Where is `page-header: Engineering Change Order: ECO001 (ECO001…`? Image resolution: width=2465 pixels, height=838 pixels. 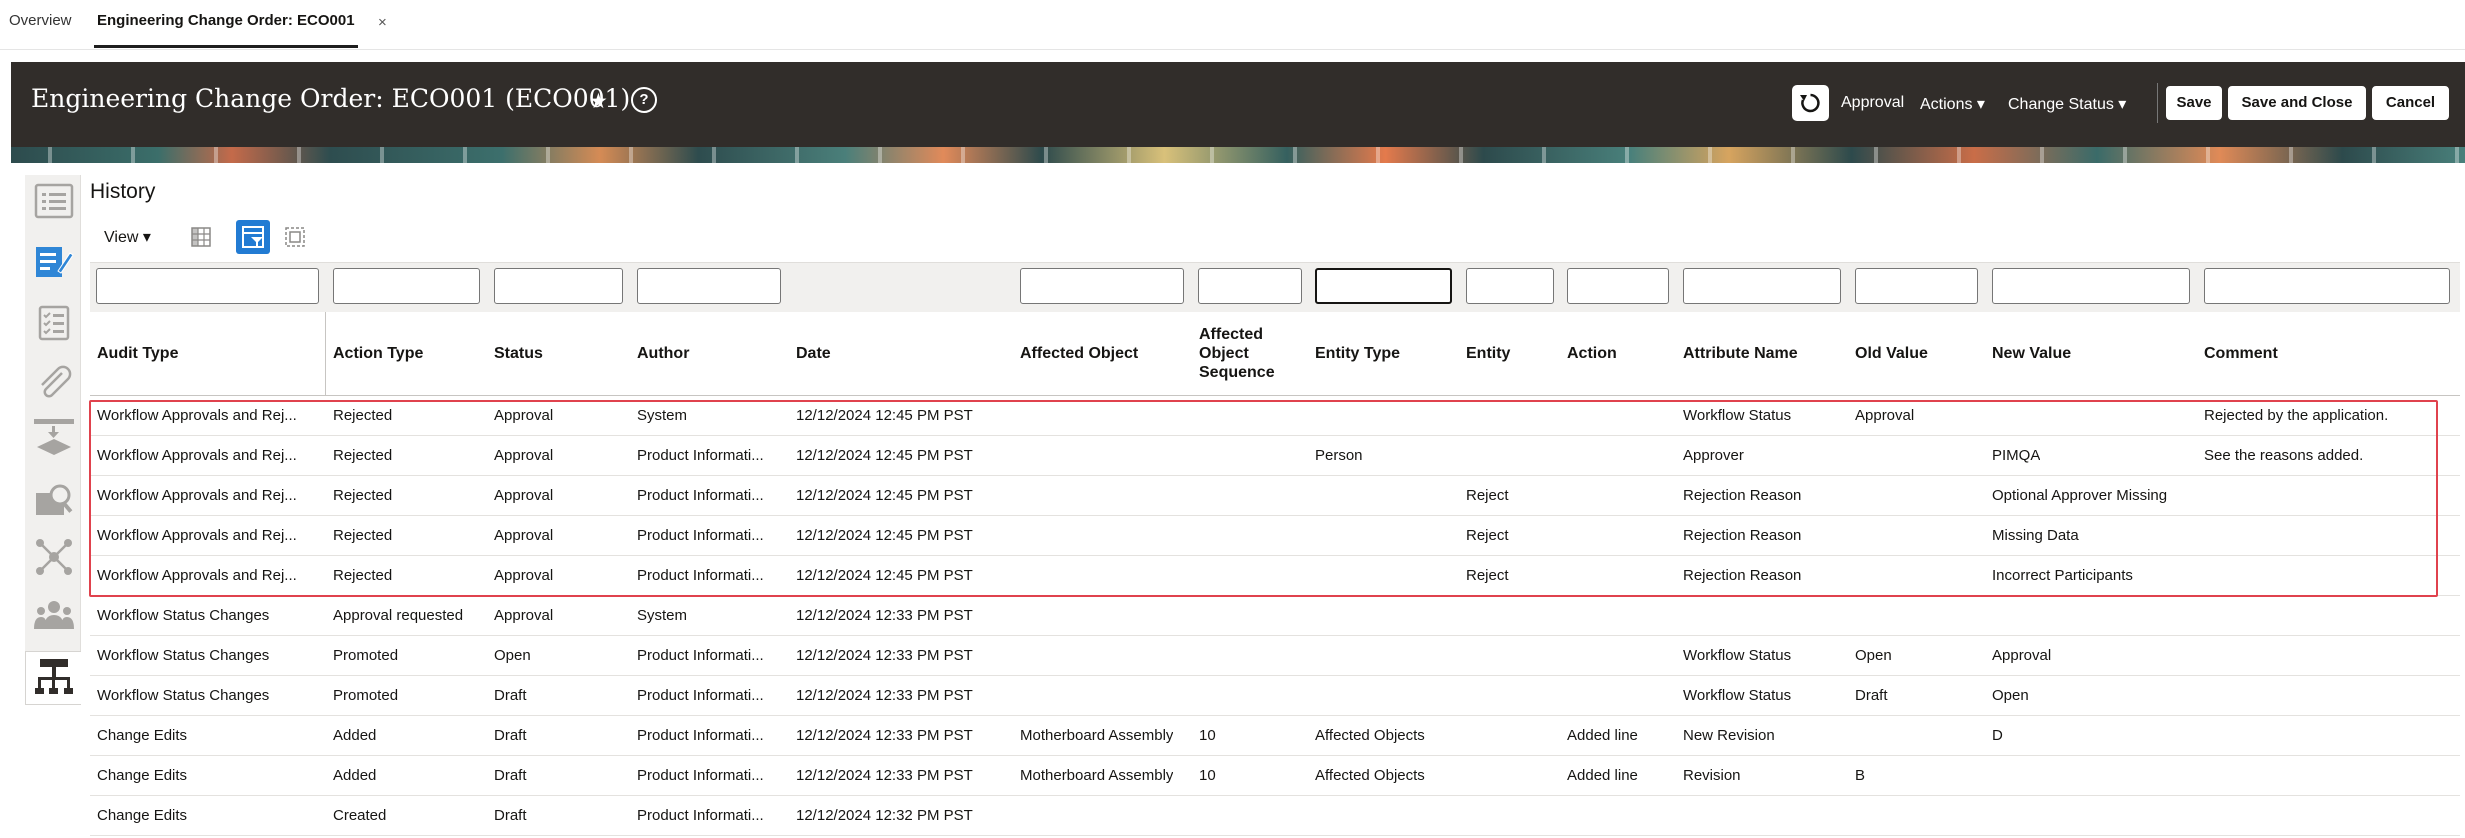
page-header: Engineering Change Order: ECO001 (ECO001… is located at coordinates (1238, 104).